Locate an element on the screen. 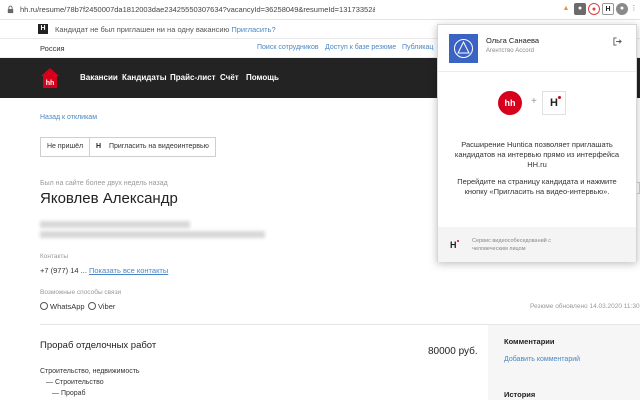 The image size is (640, 400). add-comment-link: Добавить комментарий is located at coordinates (542, 359).